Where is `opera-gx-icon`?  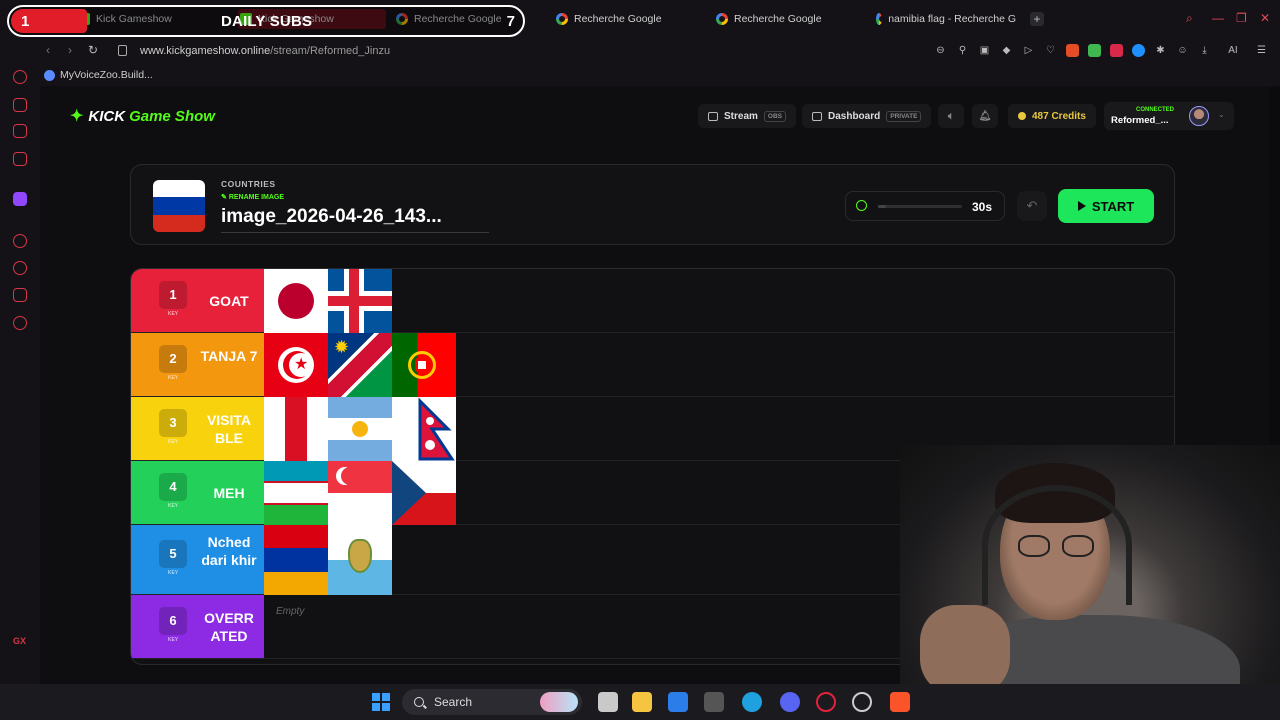 opera-gx-icon is located at coordinates (826, 702).